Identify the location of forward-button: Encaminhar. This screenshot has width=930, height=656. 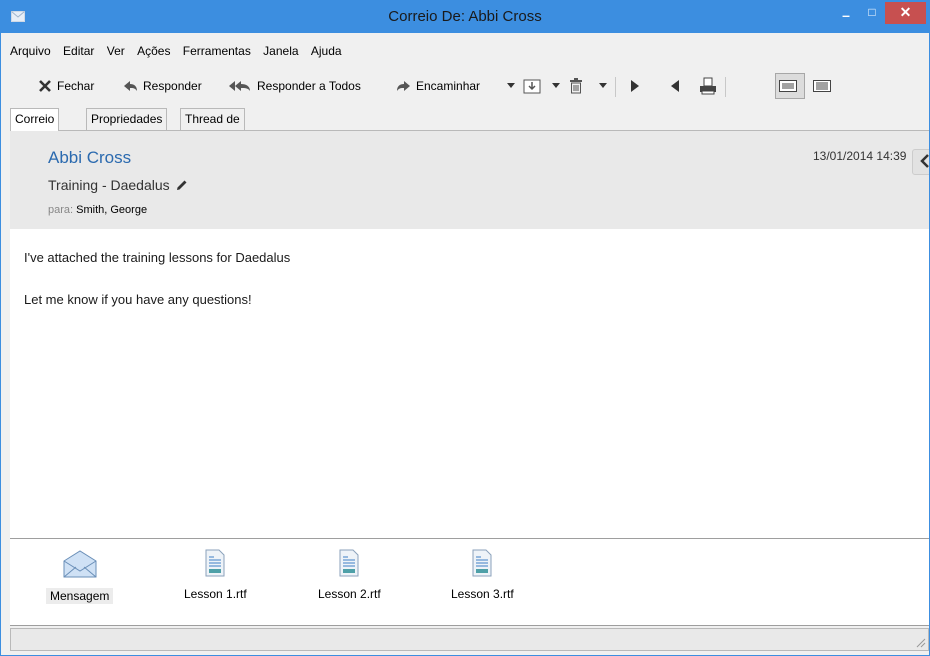
(438, 86).